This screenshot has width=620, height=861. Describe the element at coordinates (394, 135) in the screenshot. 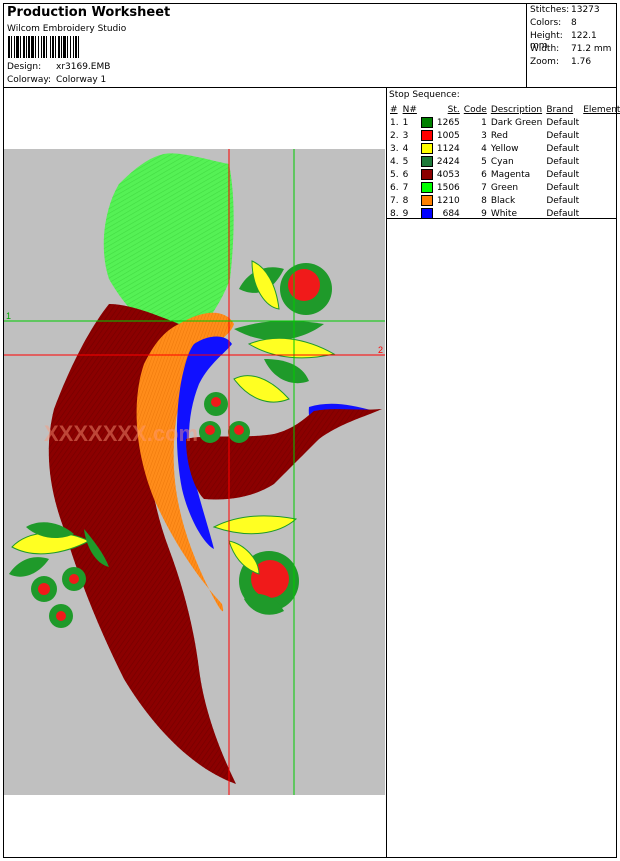

I see `row-index: 2.` at that location.